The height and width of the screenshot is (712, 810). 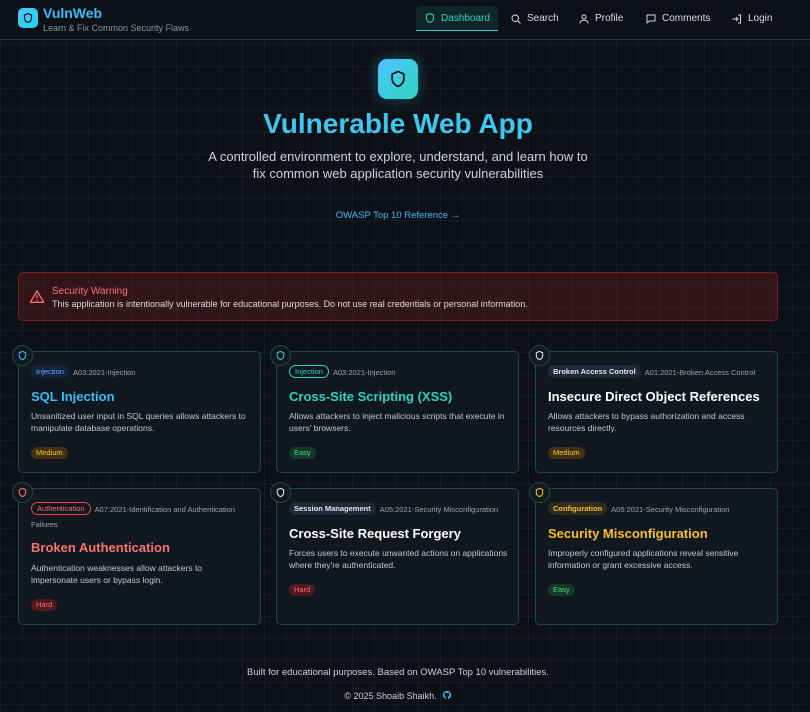 I want to click on nav-login: Login, so click(x=751, y=18).